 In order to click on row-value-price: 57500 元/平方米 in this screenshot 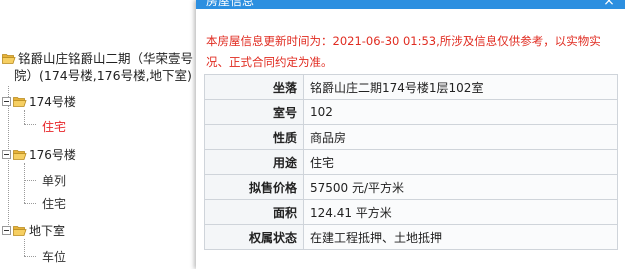, I will do `click(460, 187)`.